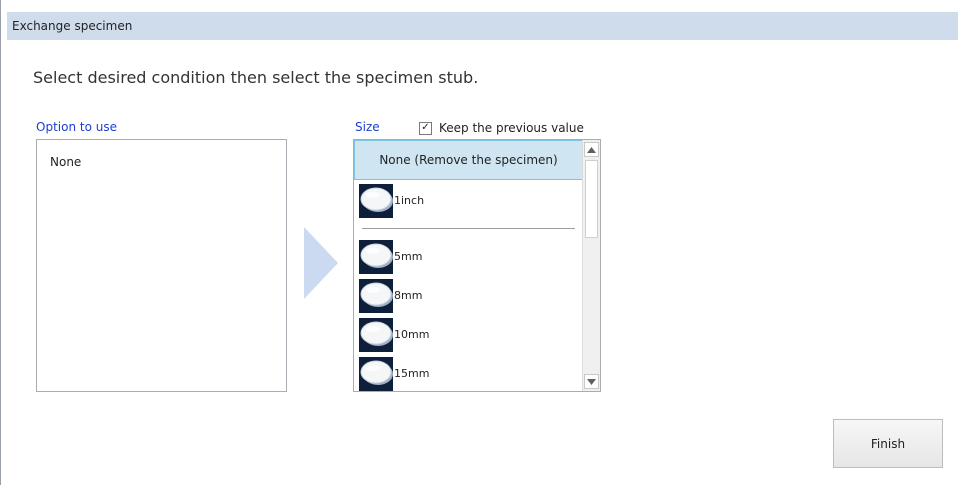  Describe the element at coordinates (468, 373) in the screenshot. I see `size-item-15mm: 15mm` at that location.